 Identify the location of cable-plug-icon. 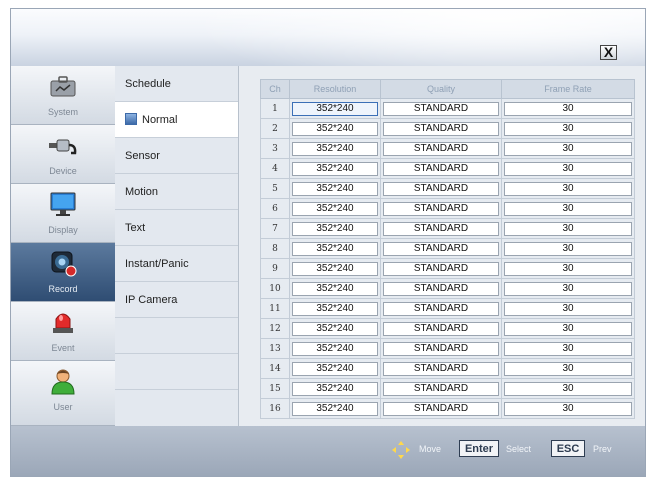
(63, 147).